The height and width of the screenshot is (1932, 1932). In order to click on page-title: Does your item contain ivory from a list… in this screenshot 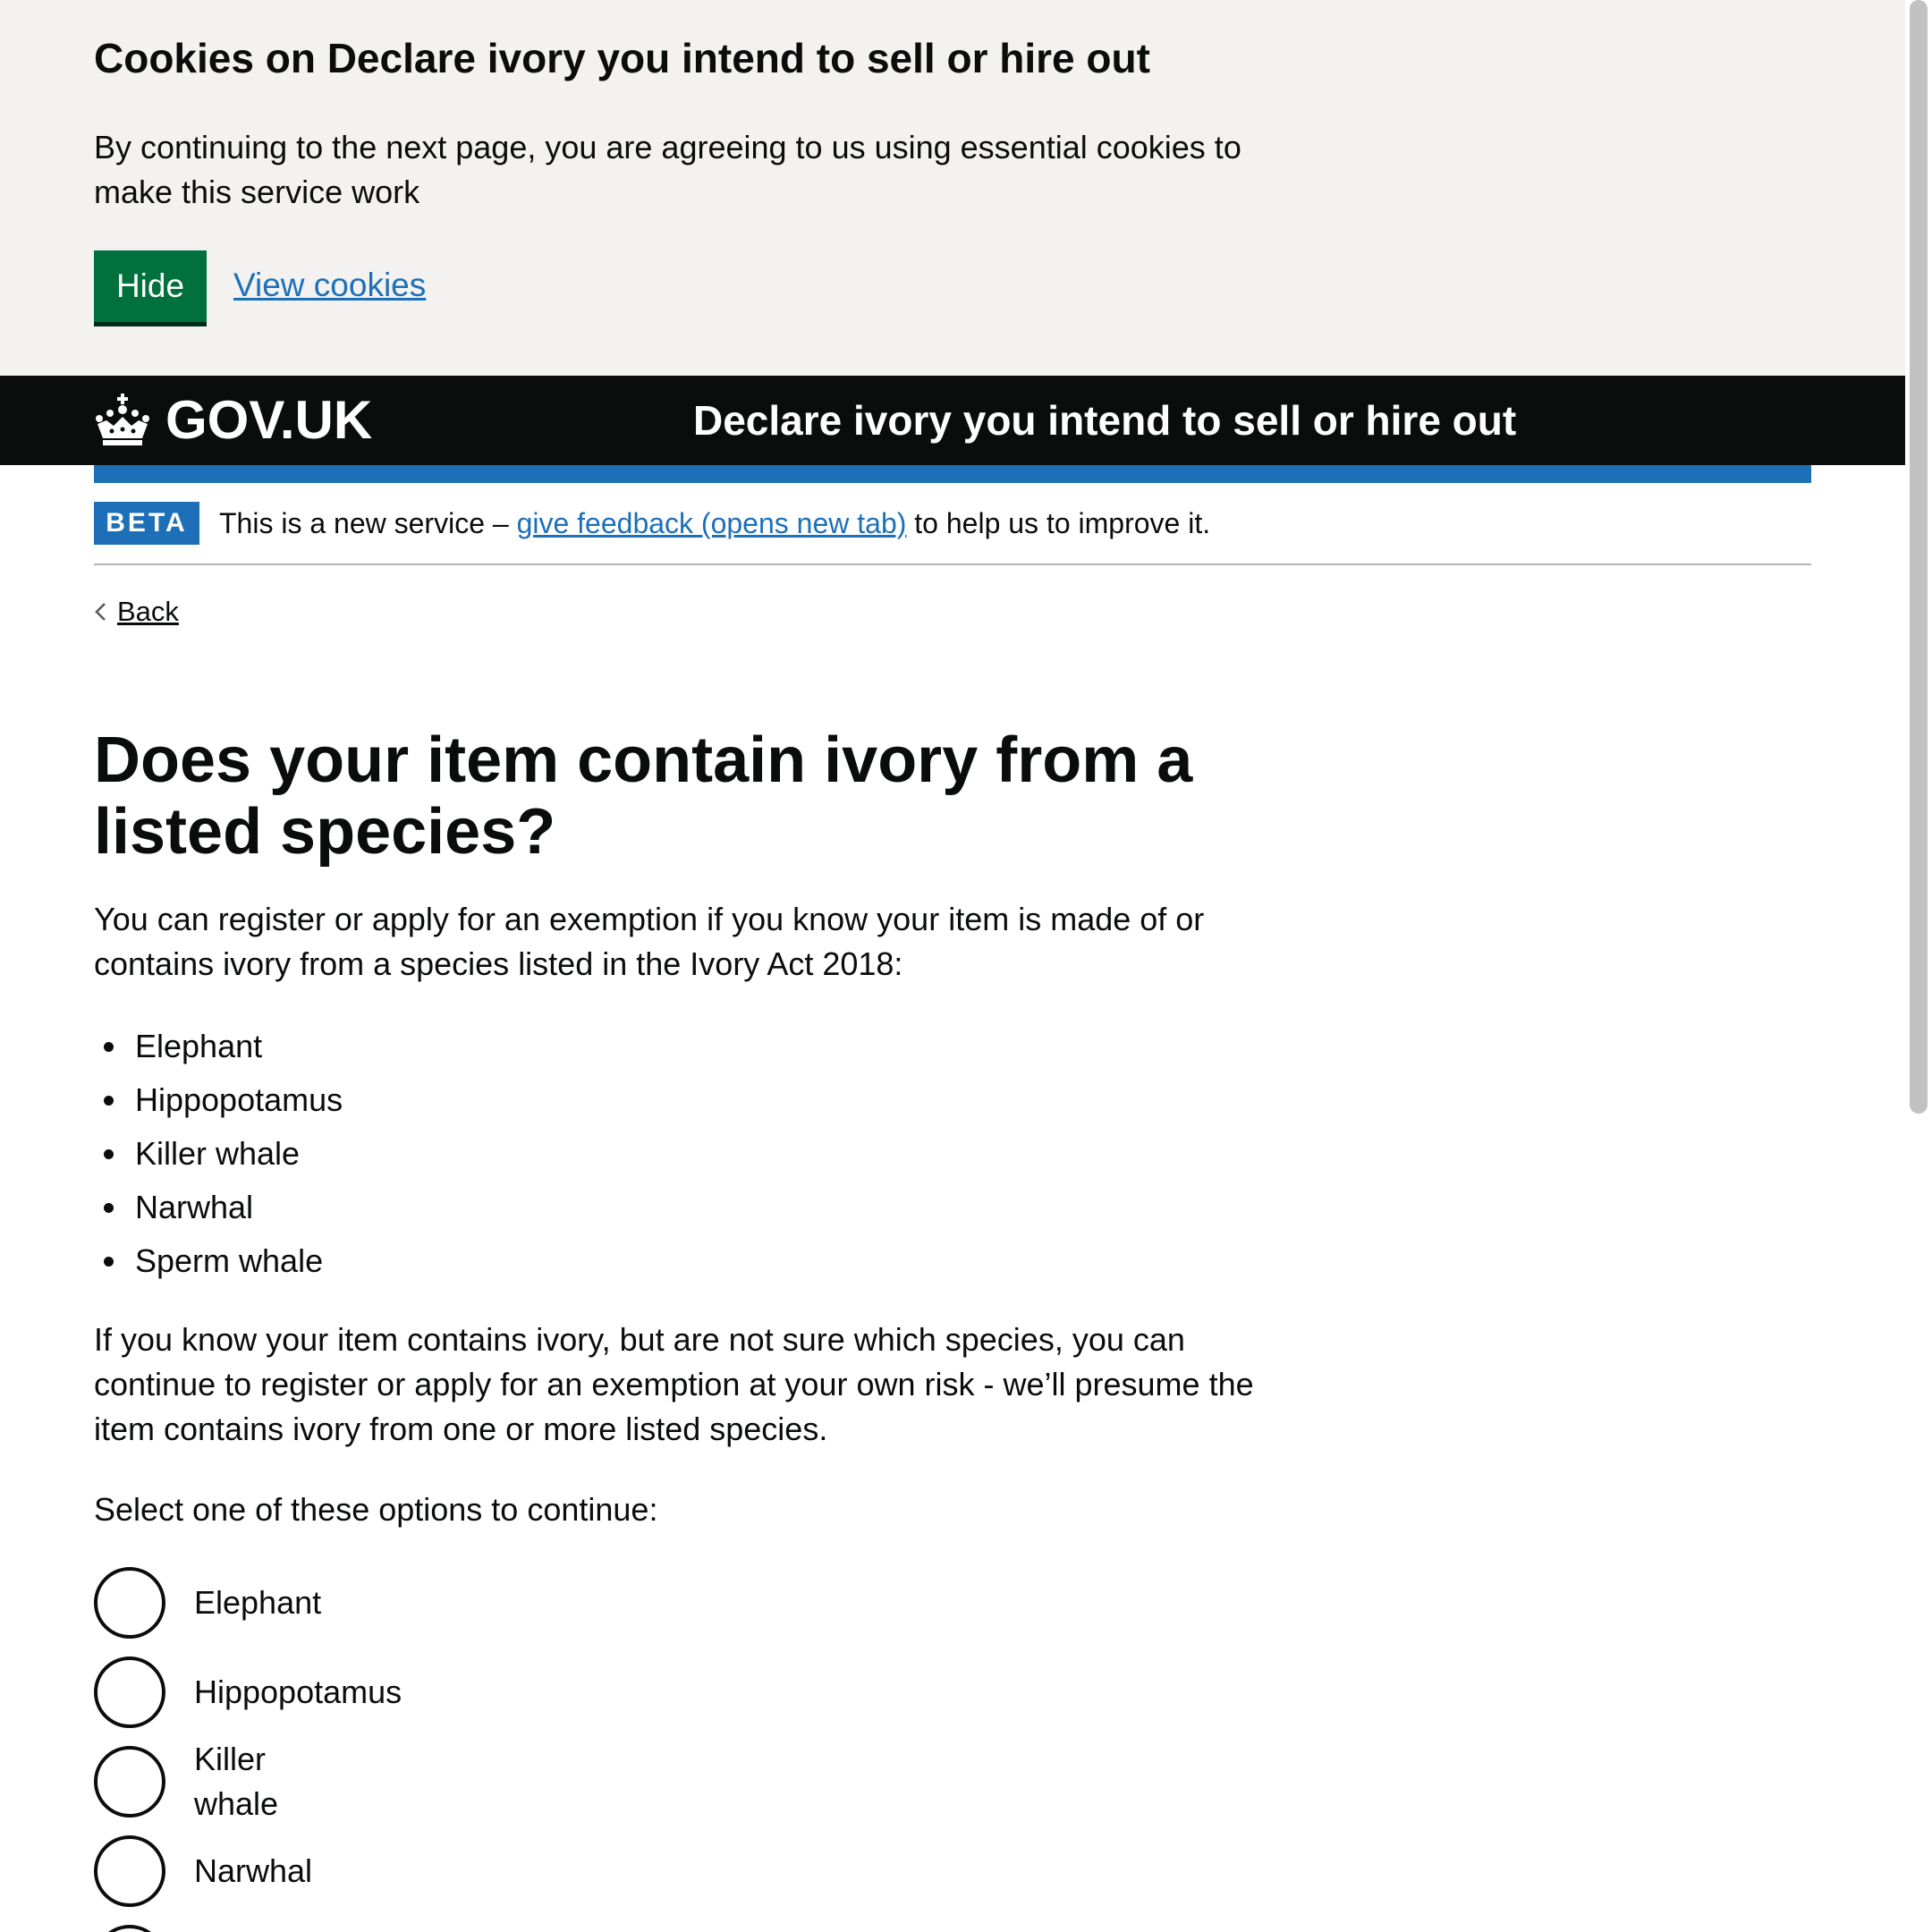, I will do `click(643, 796)`.